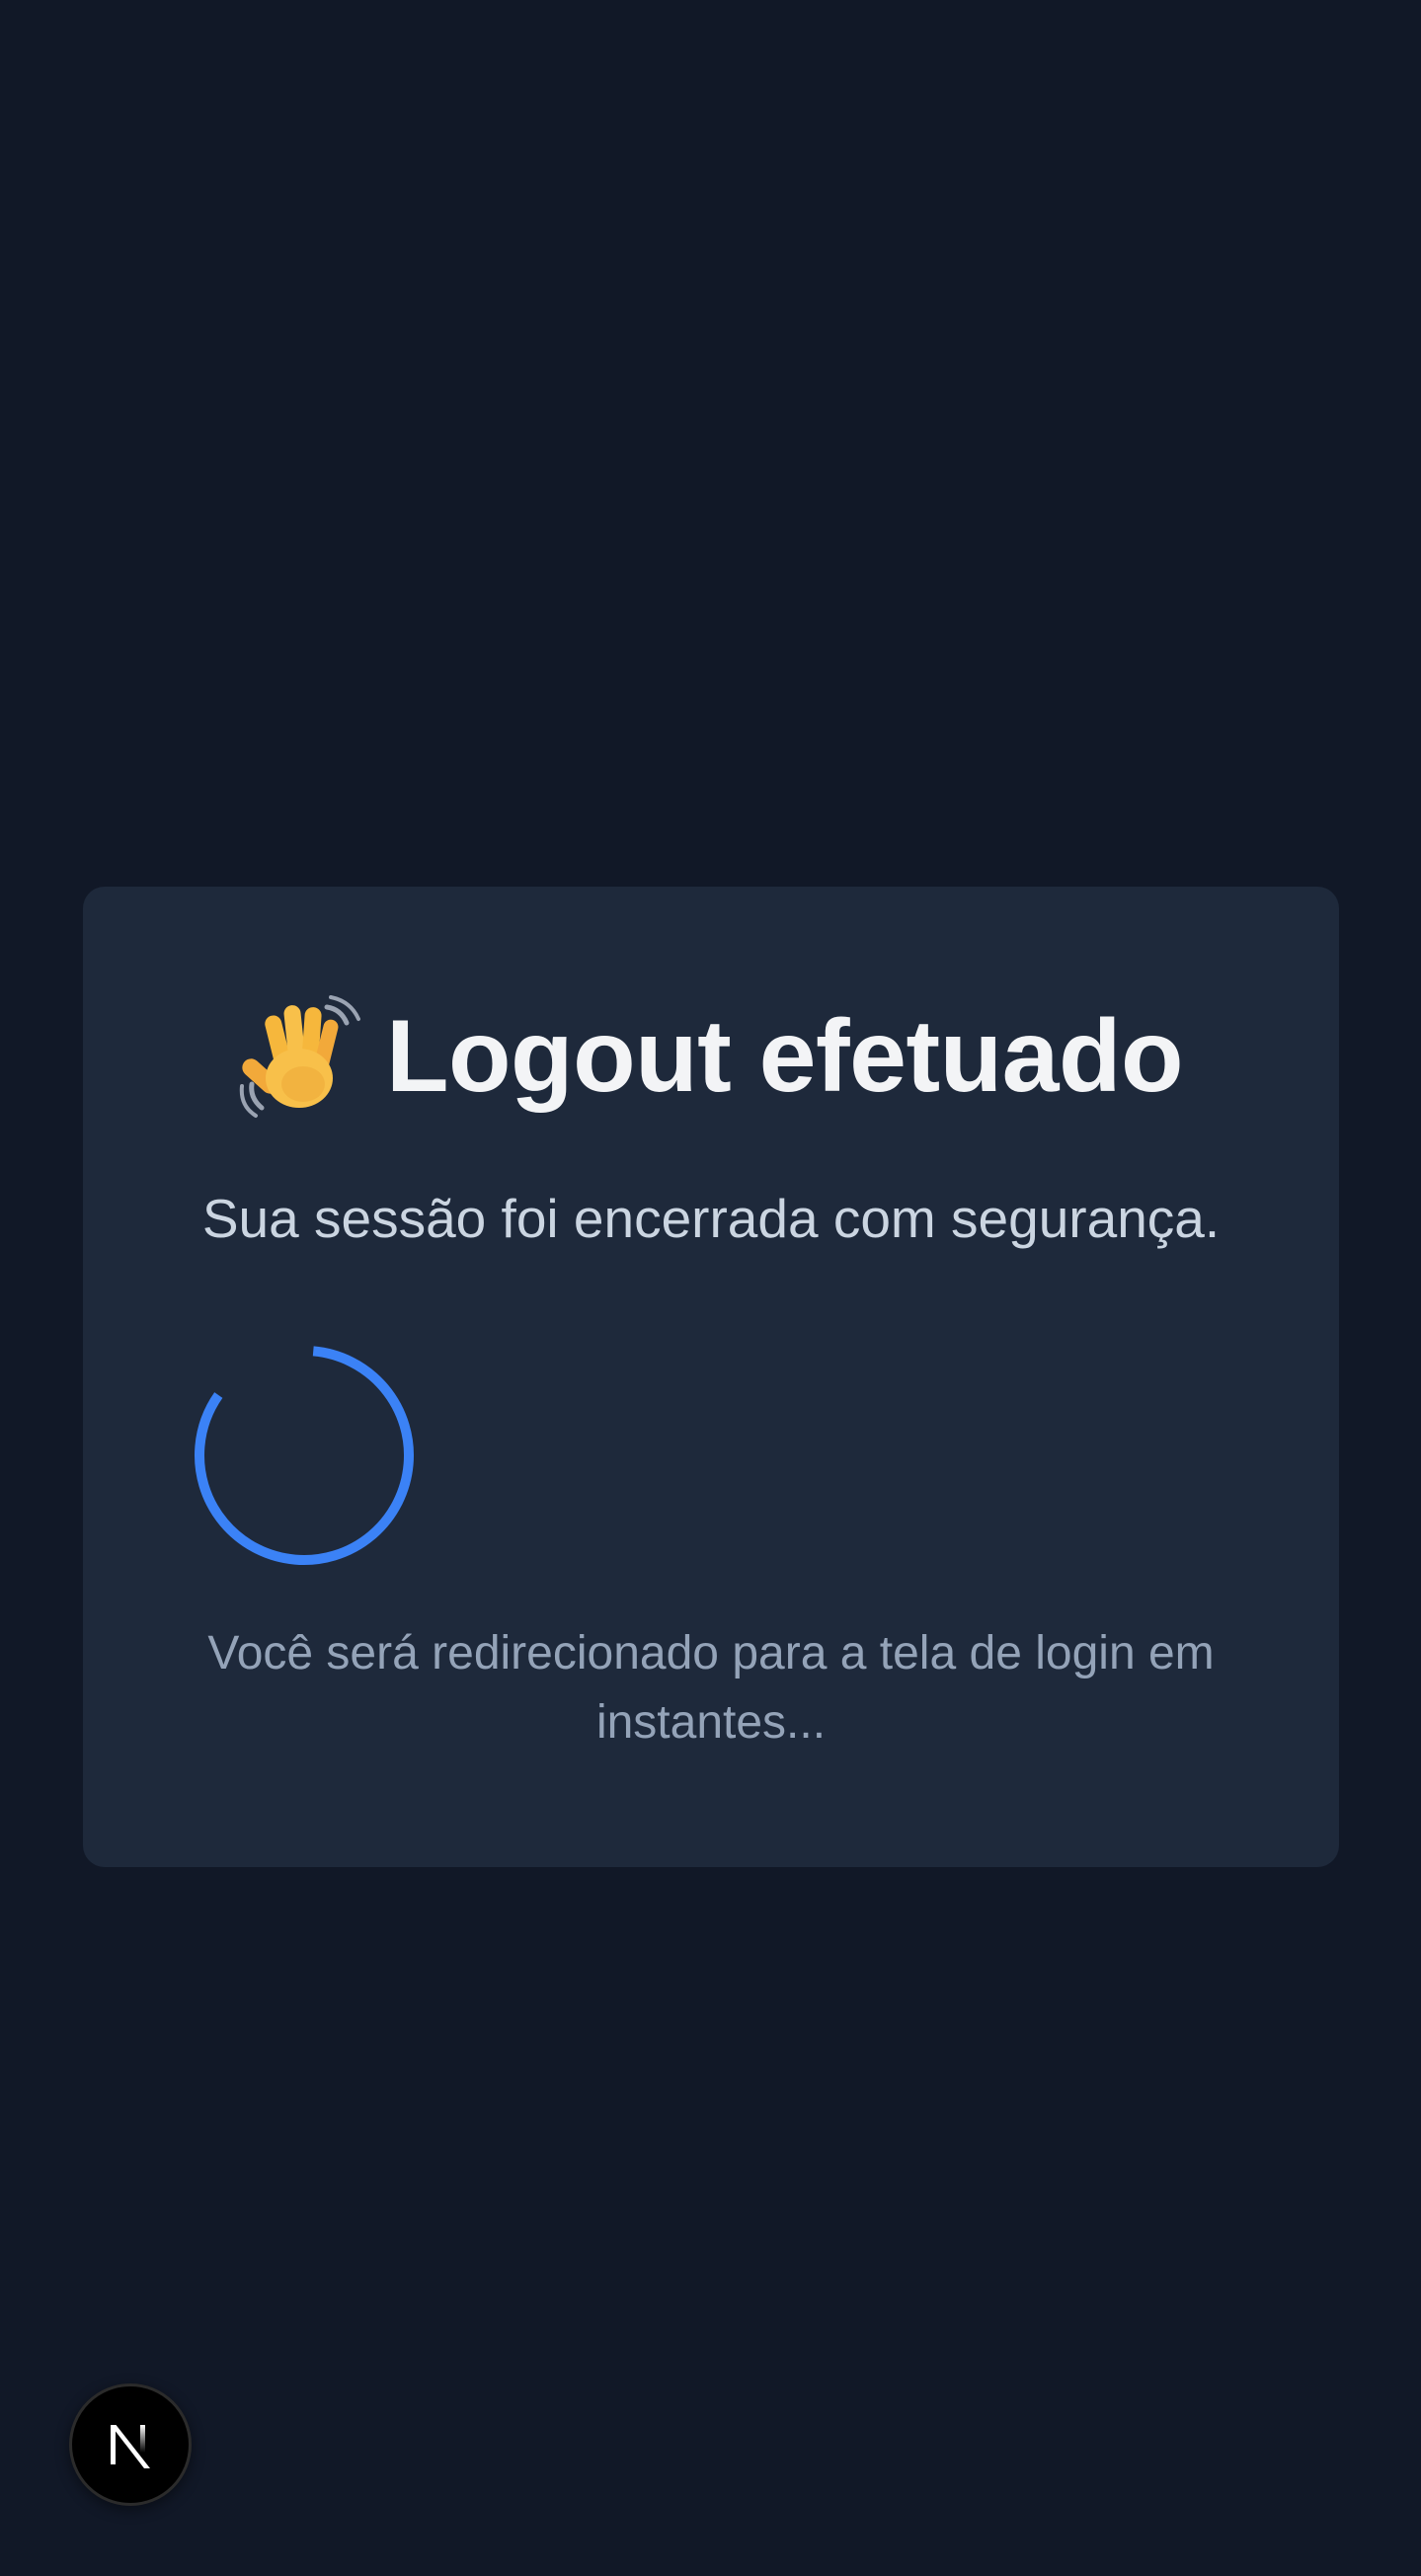 The width and height of the screenshot is (1421, 2576). I want to click on nextjs-dev-tools-button, so click(130, 2444).